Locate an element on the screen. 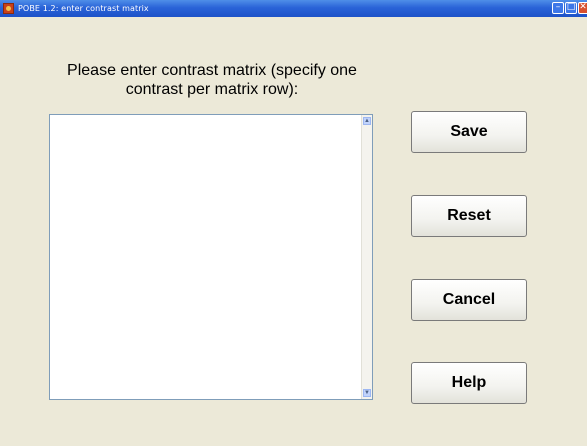 This screenshot has height=446, width=587. arrow-up-icon: ▲ is located at coordinates (367, 121).